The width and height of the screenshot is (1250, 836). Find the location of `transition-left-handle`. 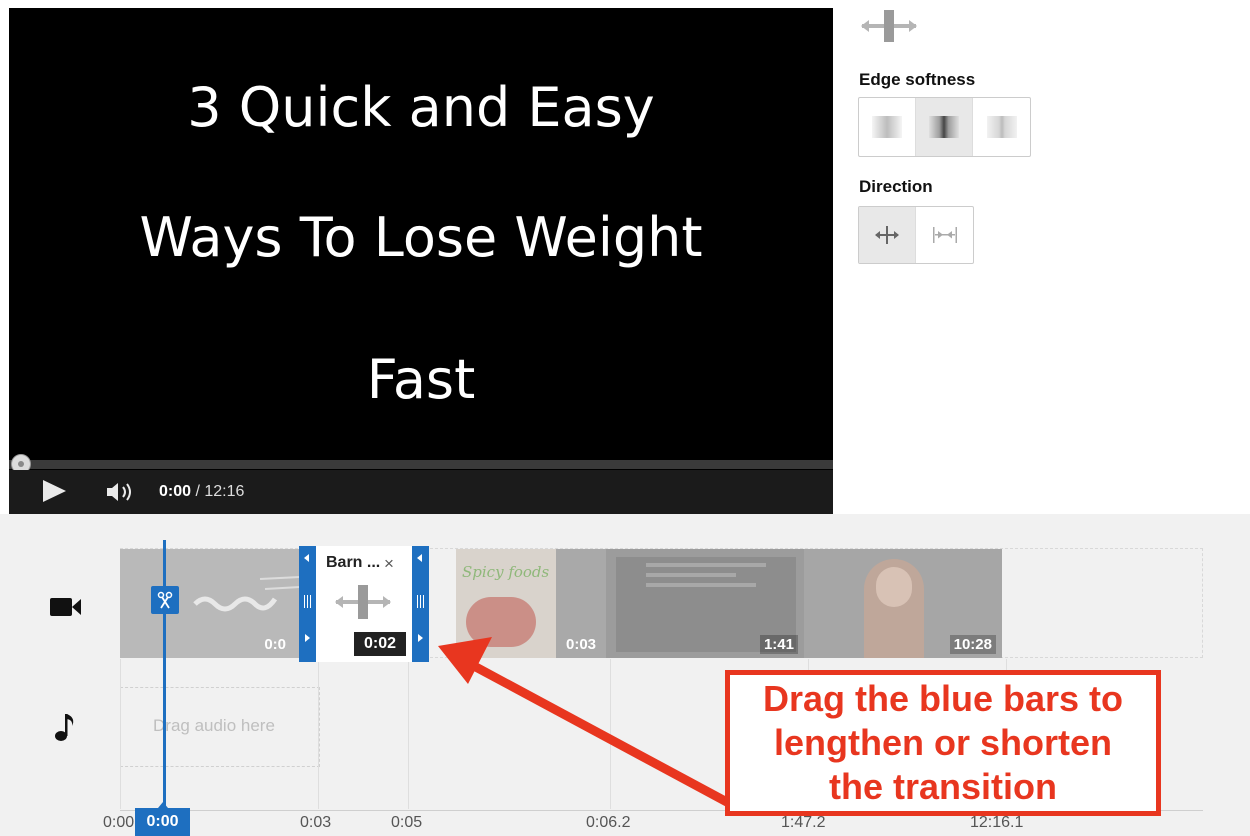

transition-left-handle is located at coordinates (307, 604).